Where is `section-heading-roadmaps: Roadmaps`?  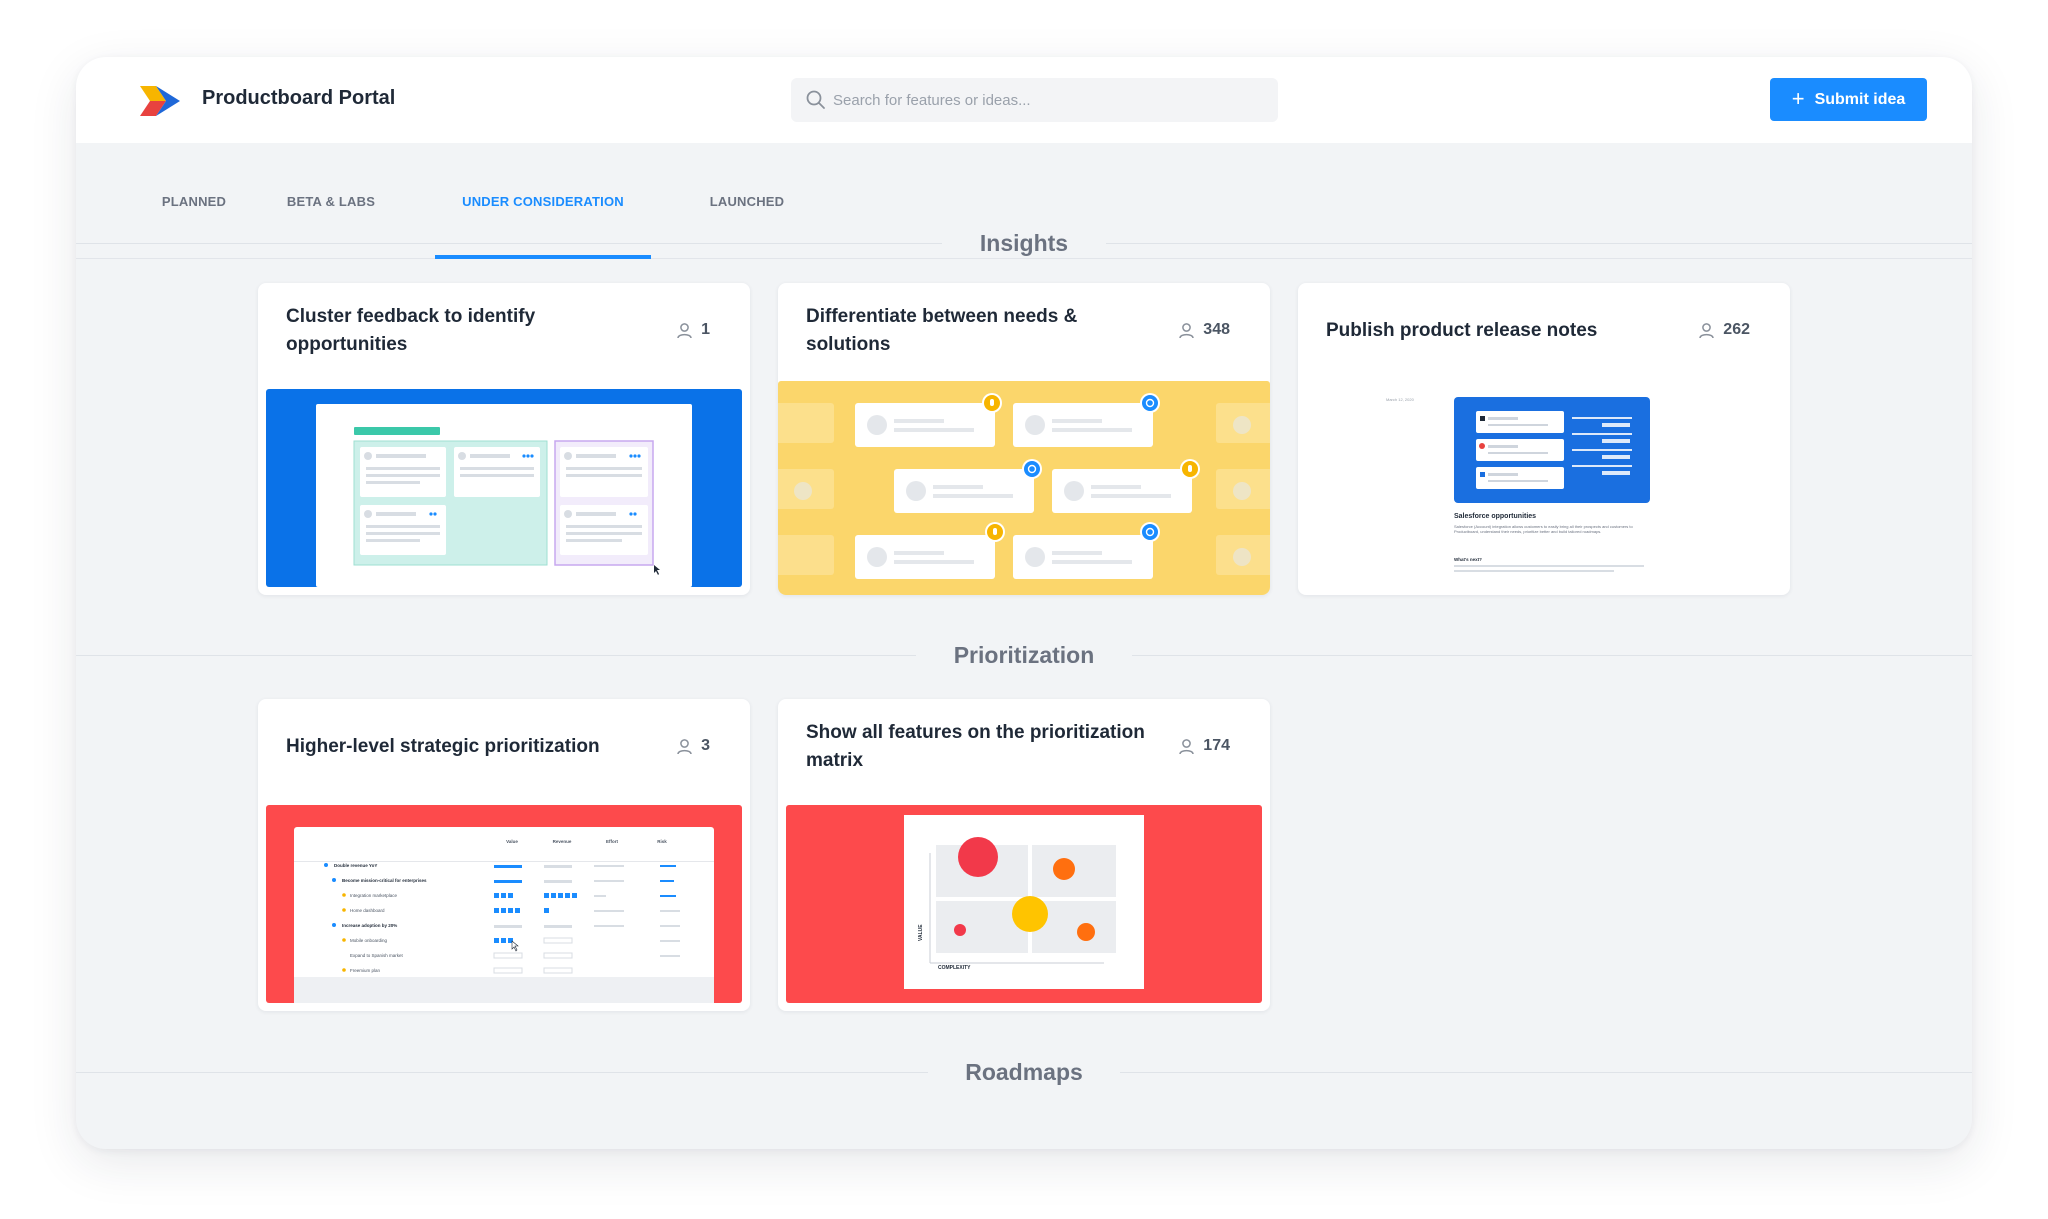 section-heading-roadmaps: Roadmaps is located at coordinates (1024, 1072).